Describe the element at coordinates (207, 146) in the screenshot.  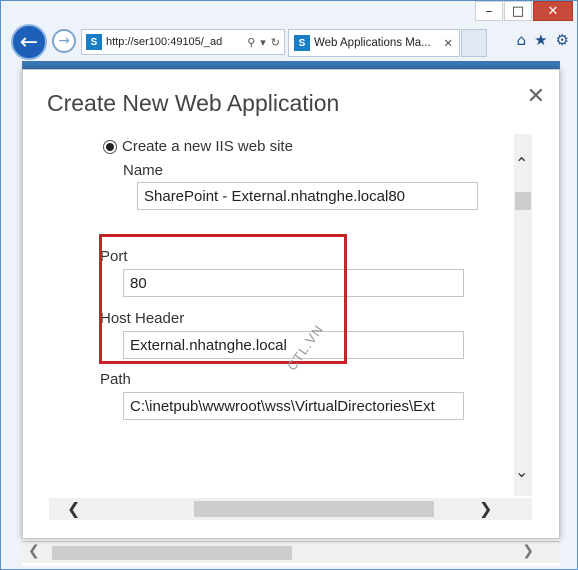
I see `radio-label: Create a new IIS web site` at that location.